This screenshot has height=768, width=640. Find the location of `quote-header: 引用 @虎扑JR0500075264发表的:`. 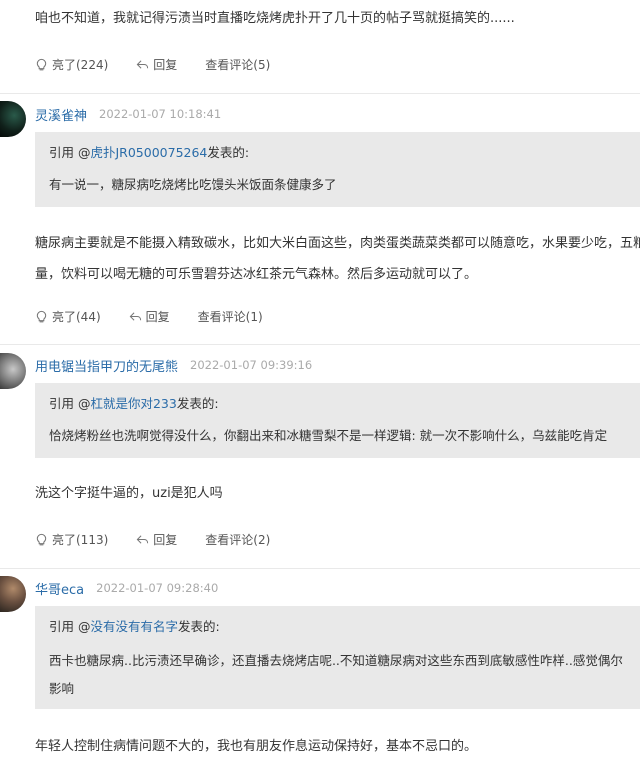

quote-header: 引用 @虎扑JR0500075264发表的: is located at coordinates (149, 151).